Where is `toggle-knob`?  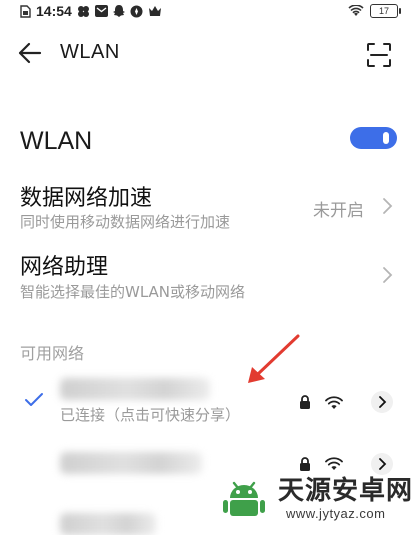
toggle-knob is located at coordinates (386, 138).